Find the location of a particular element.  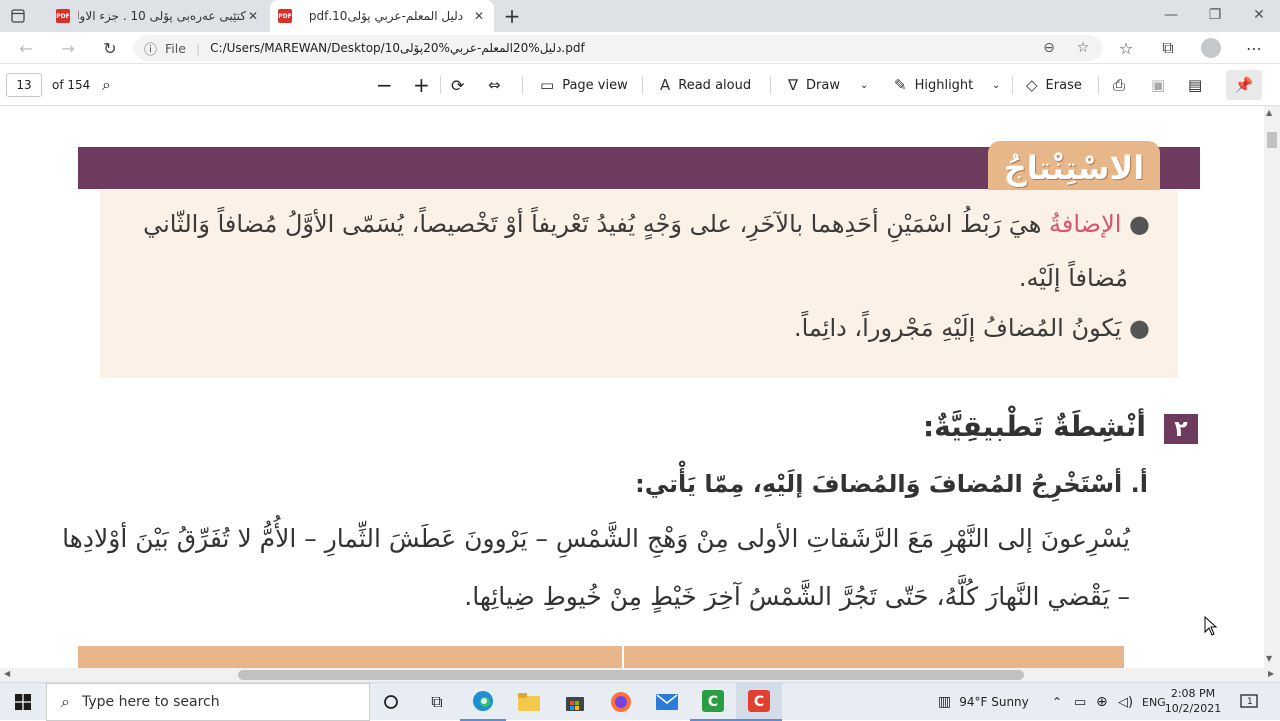

volume-icon: ◁) is located at coordinates (1125, 702).